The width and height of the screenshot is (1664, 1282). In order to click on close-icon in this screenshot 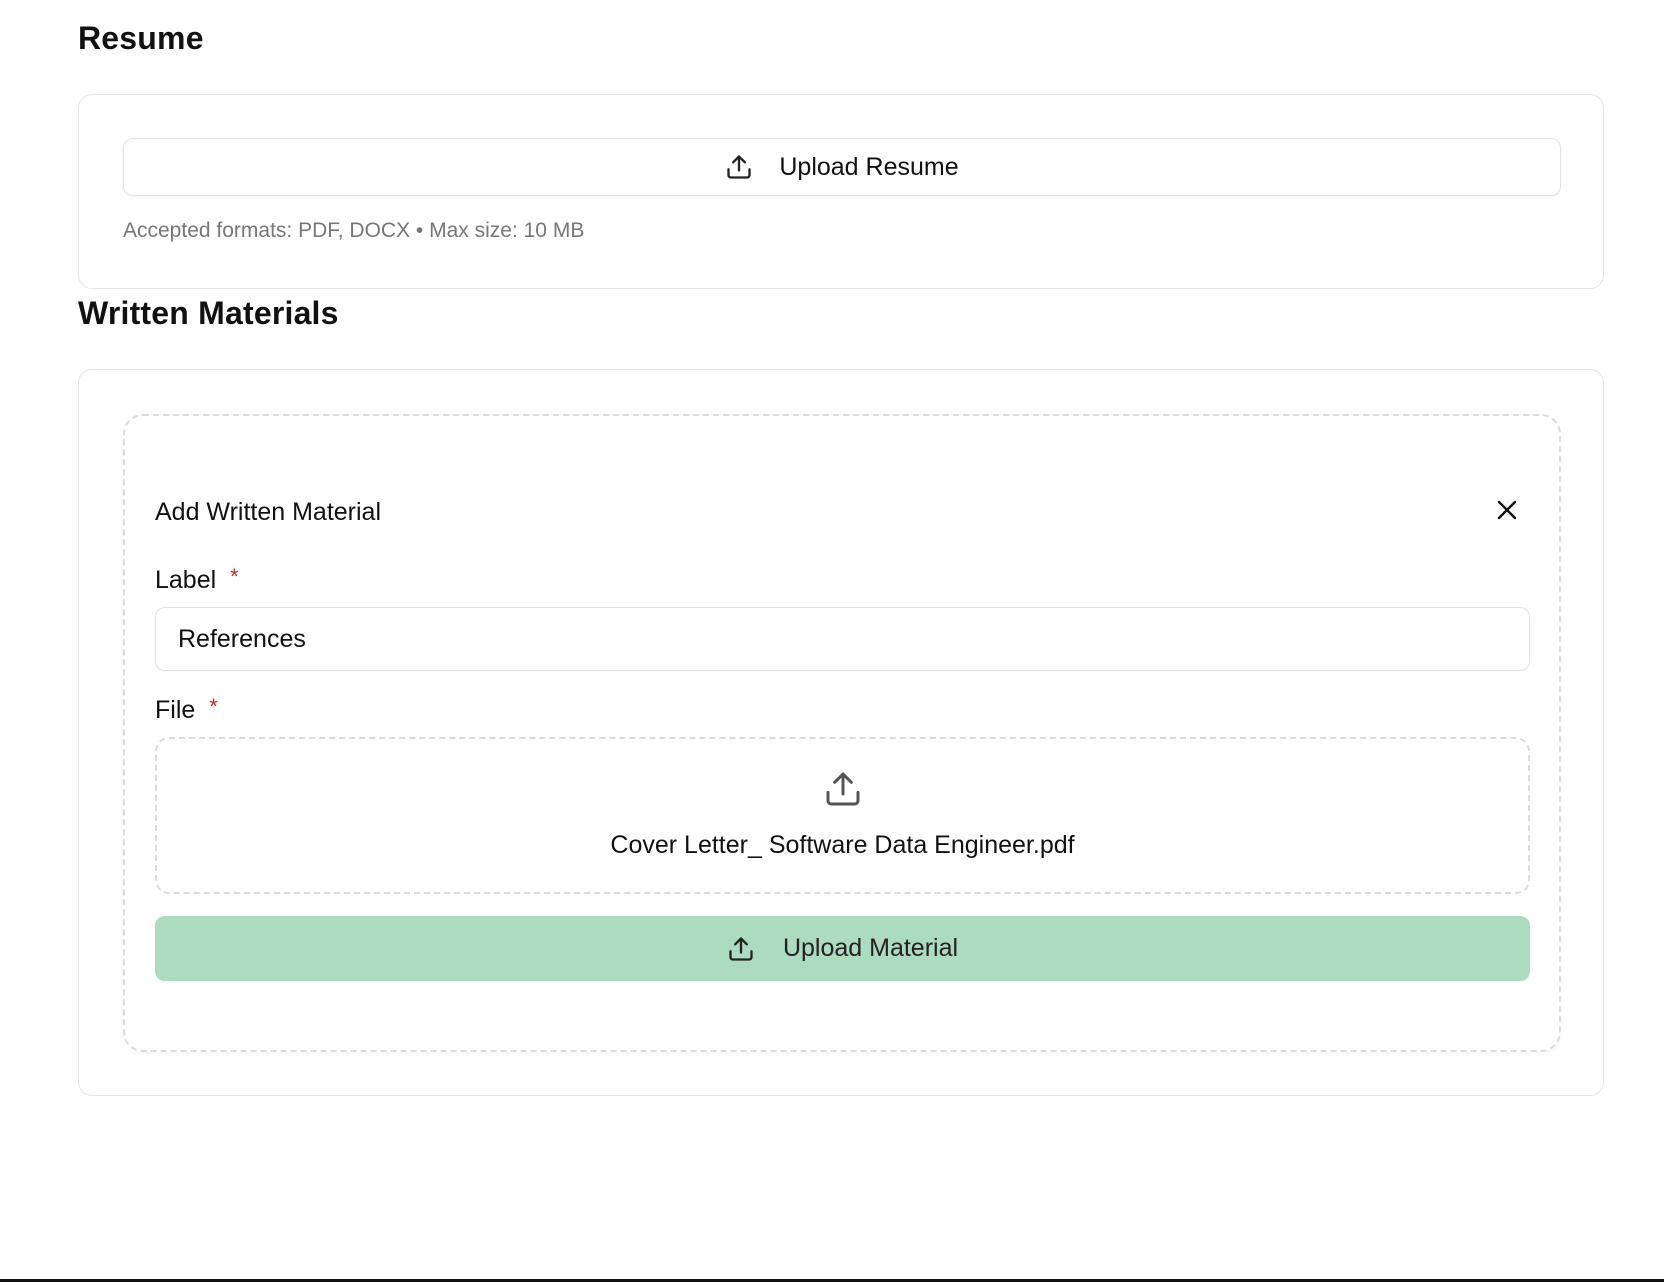, I will do `click(1507, 512)`.